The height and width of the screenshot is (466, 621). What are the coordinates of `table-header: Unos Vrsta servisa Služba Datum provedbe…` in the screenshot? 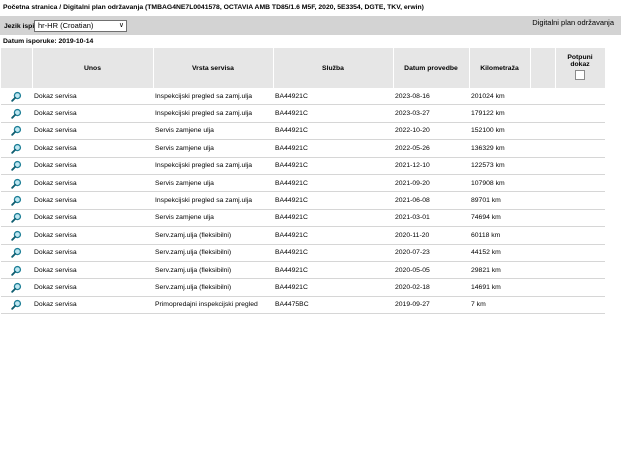 It's located at (303, 68).